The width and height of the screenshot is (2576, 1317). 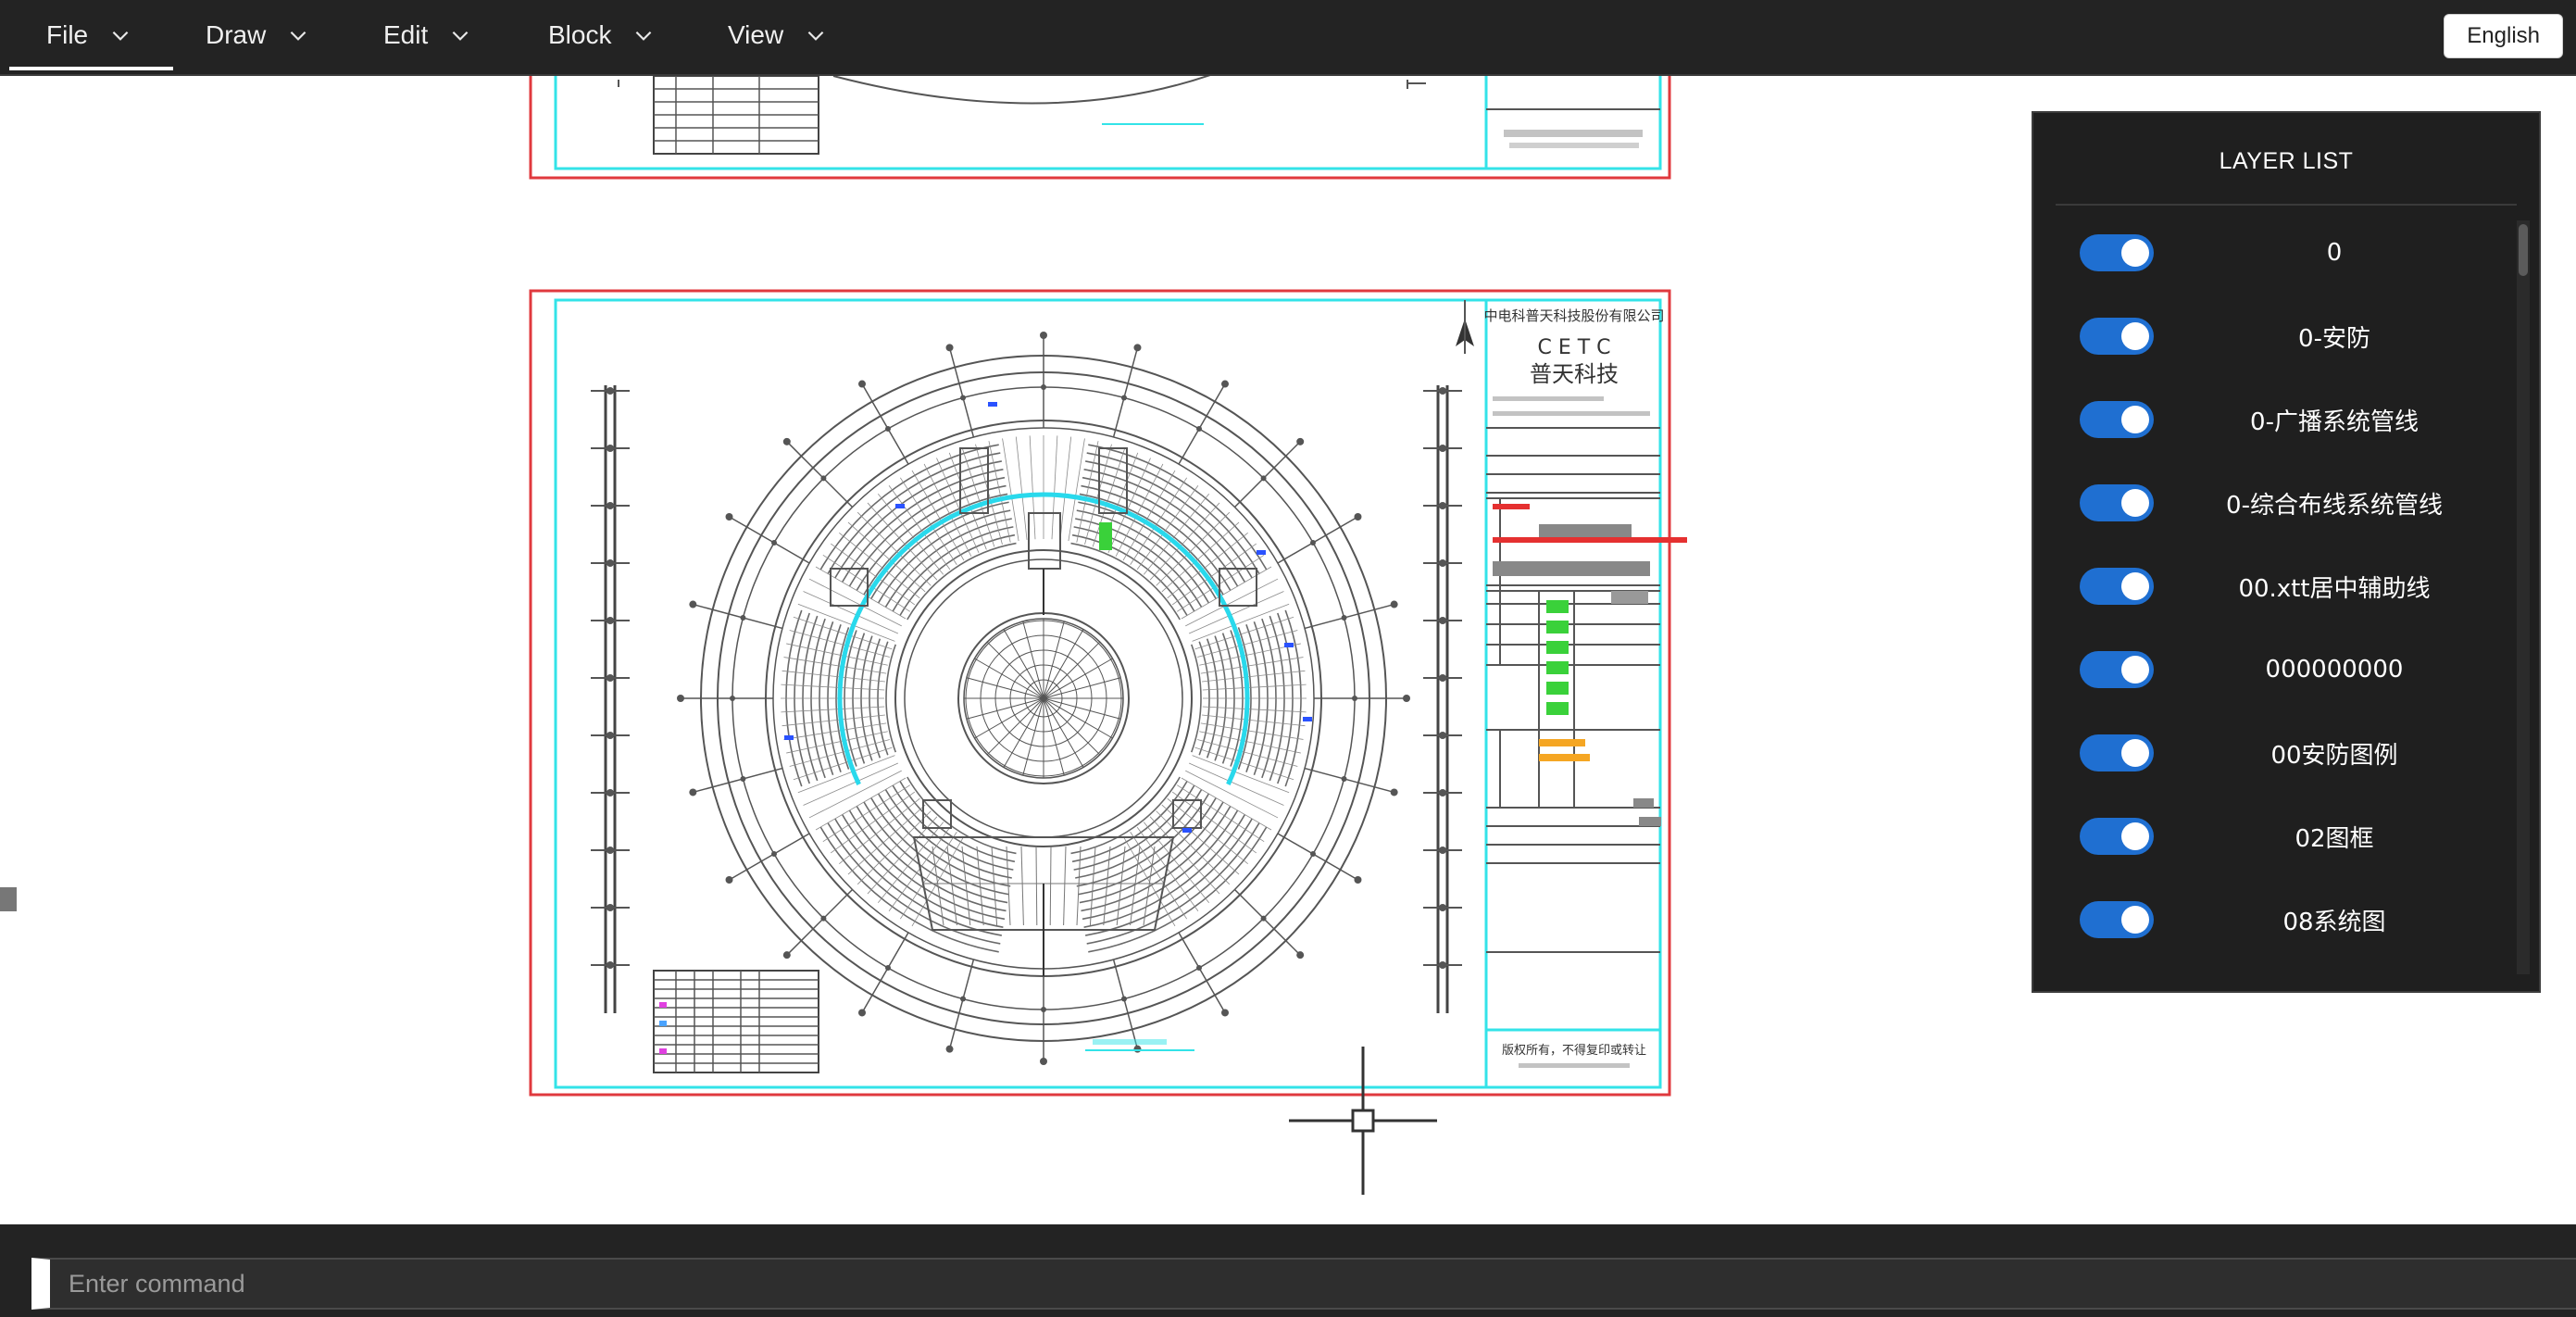 What do you see at coordinates (2287, 177) in the screenshot?
I see `layer-panel-title: LAYER LIST` at bounding box center [2287, 177].